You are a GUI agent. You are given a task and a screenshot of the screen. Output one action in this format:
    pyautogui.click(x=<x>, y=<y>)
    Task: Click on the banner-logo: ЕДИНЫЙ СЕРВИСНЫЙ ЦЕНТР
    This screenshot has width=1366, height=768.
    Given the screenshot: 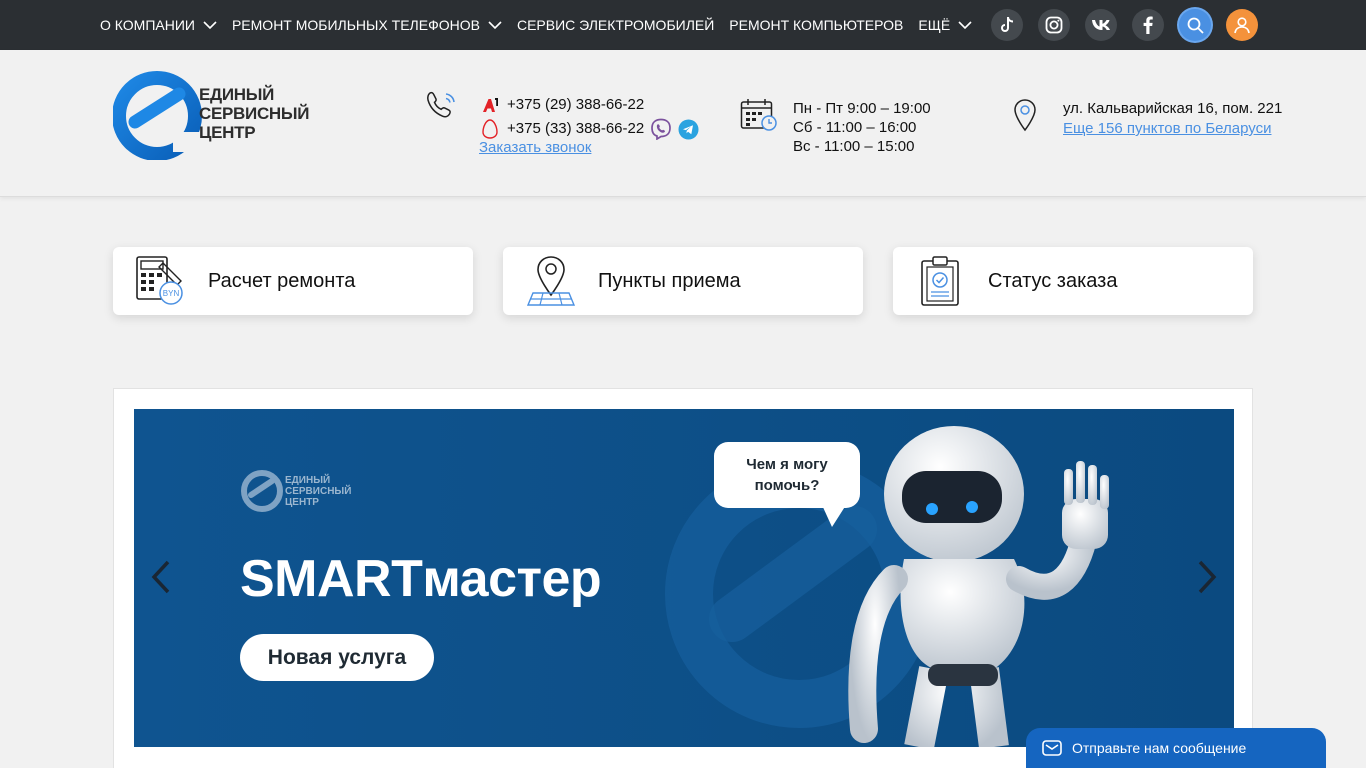 What is the action you would take?
    pyautogui.click(x=299, y=494)
    